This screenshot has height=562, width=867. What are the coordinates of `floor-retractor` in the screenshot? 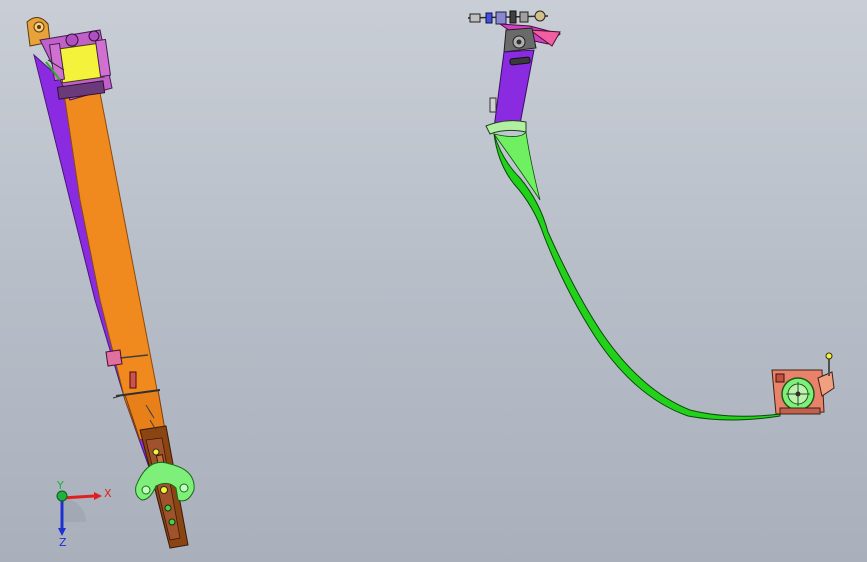 It's located at (803, 383).